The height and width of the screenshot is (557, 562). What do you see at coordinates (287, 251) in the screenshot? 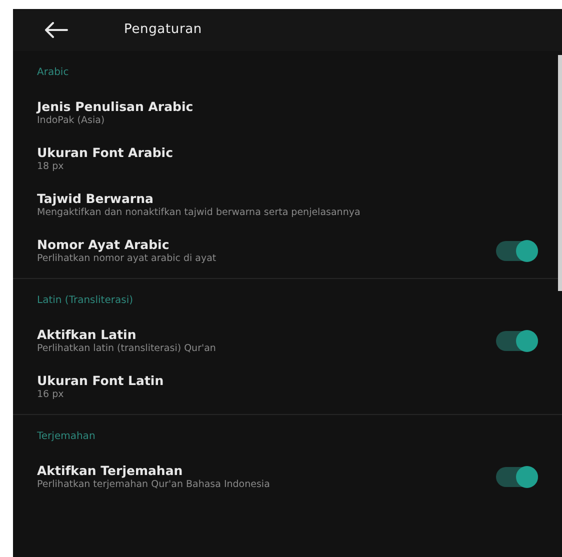
I see `settings-item: Nomor Ayat Arabic Perlihatkan nomor ayat arabic di ayat` at bounding box center [287, 251].